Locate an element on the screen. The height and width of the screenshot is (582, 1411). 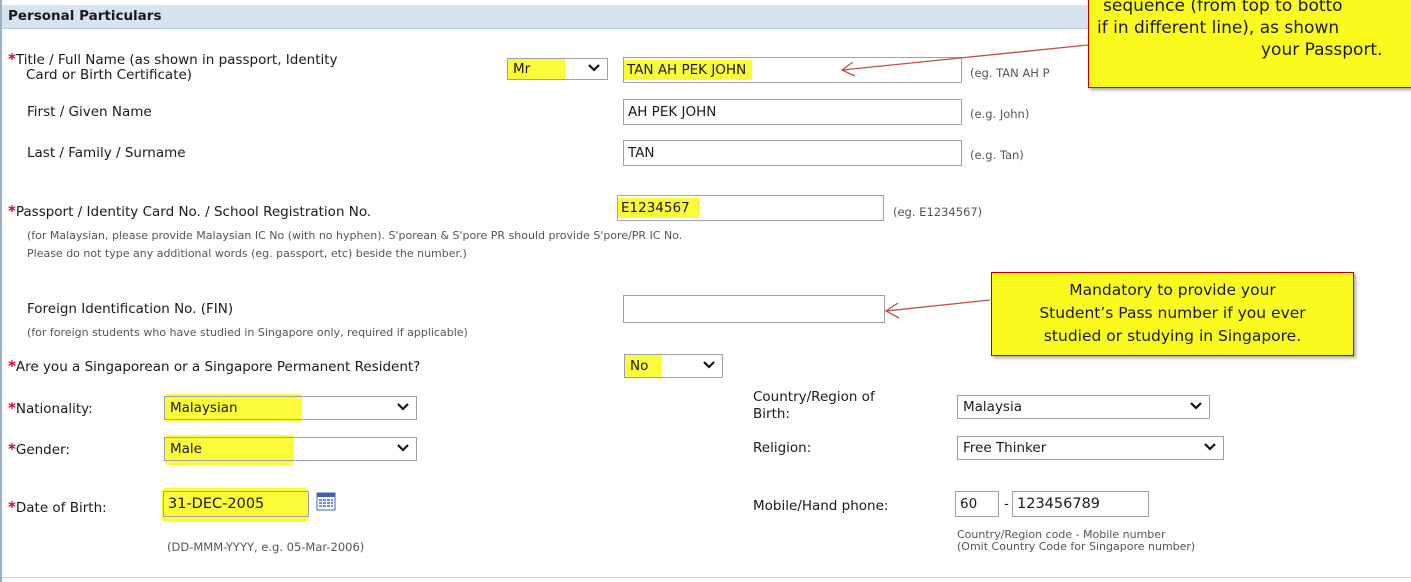
callout-fin-line2: Student’s Pass number if you ever is located at coordinates (1172, 313).